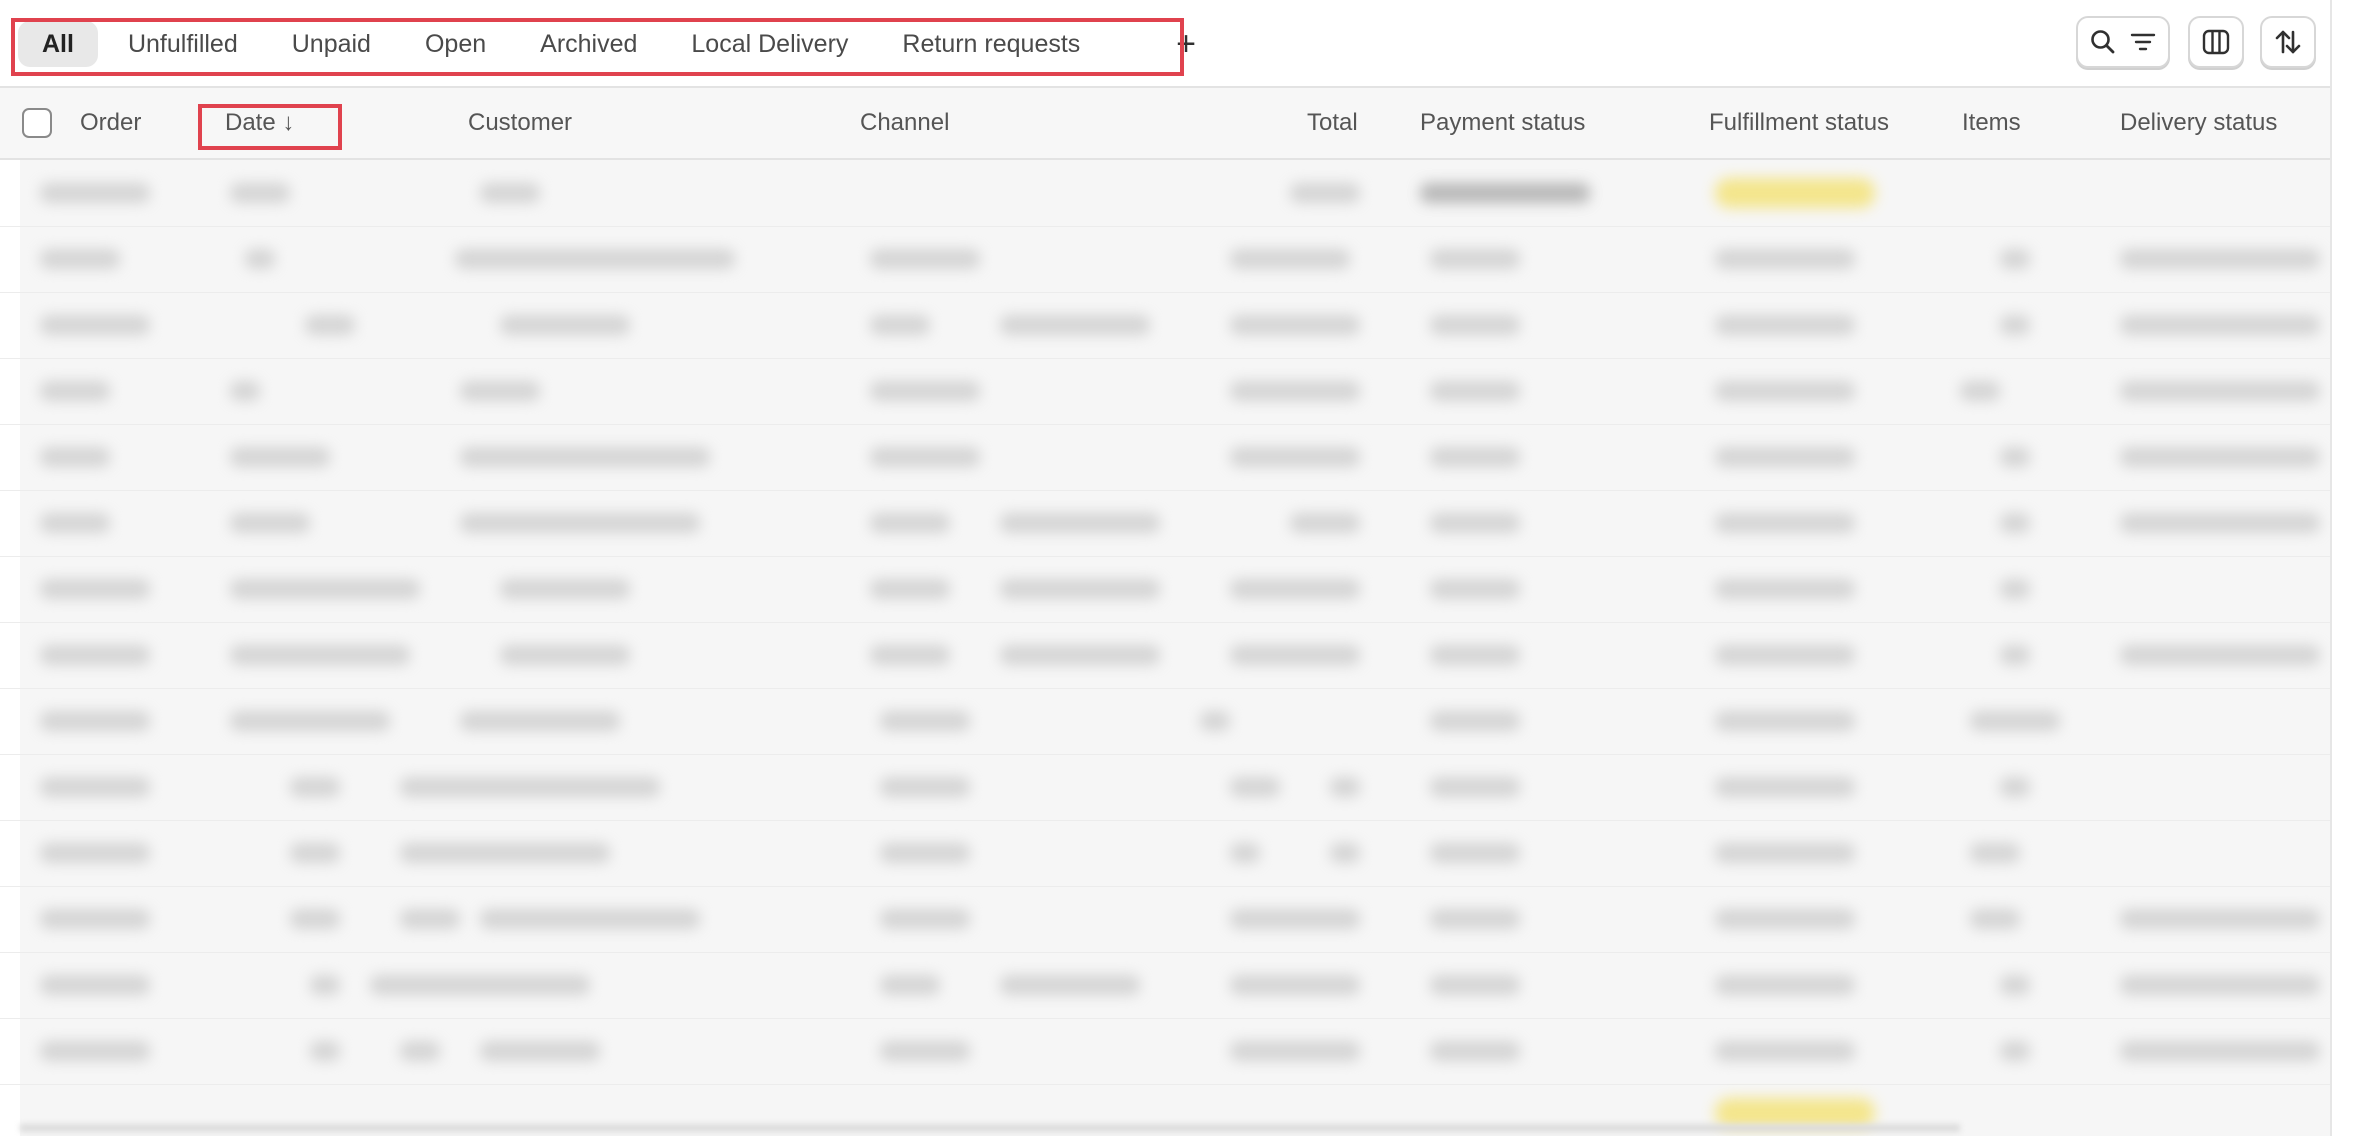 This screenshot has height=1136, width=2364. What do you see at coordinates (1502, 123) in the screenshot?
I see `column-header-payment-status: Payment status` at bounding box center [1502, 123].